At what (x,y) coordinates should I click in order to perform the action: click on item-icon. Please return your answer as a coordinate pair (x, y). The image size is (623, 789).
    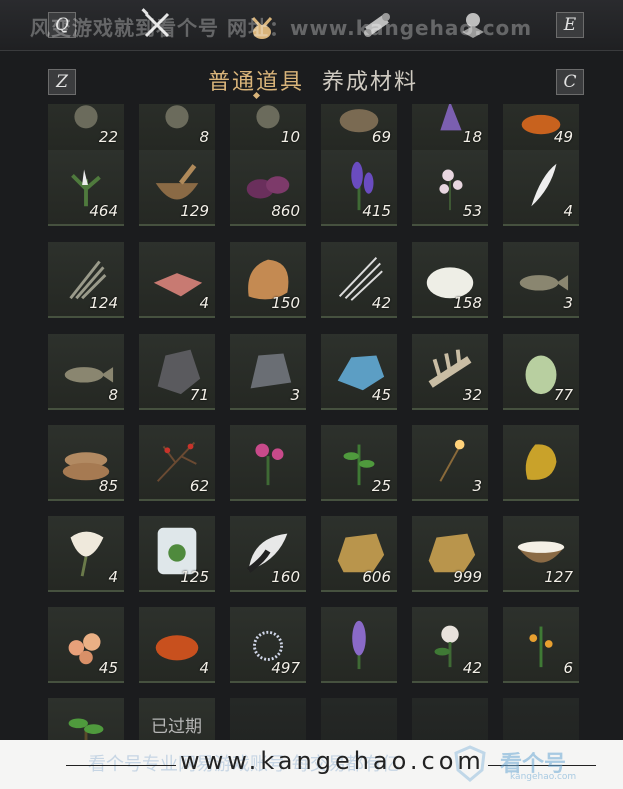
    Looking at the image, I should click on (177, 117).